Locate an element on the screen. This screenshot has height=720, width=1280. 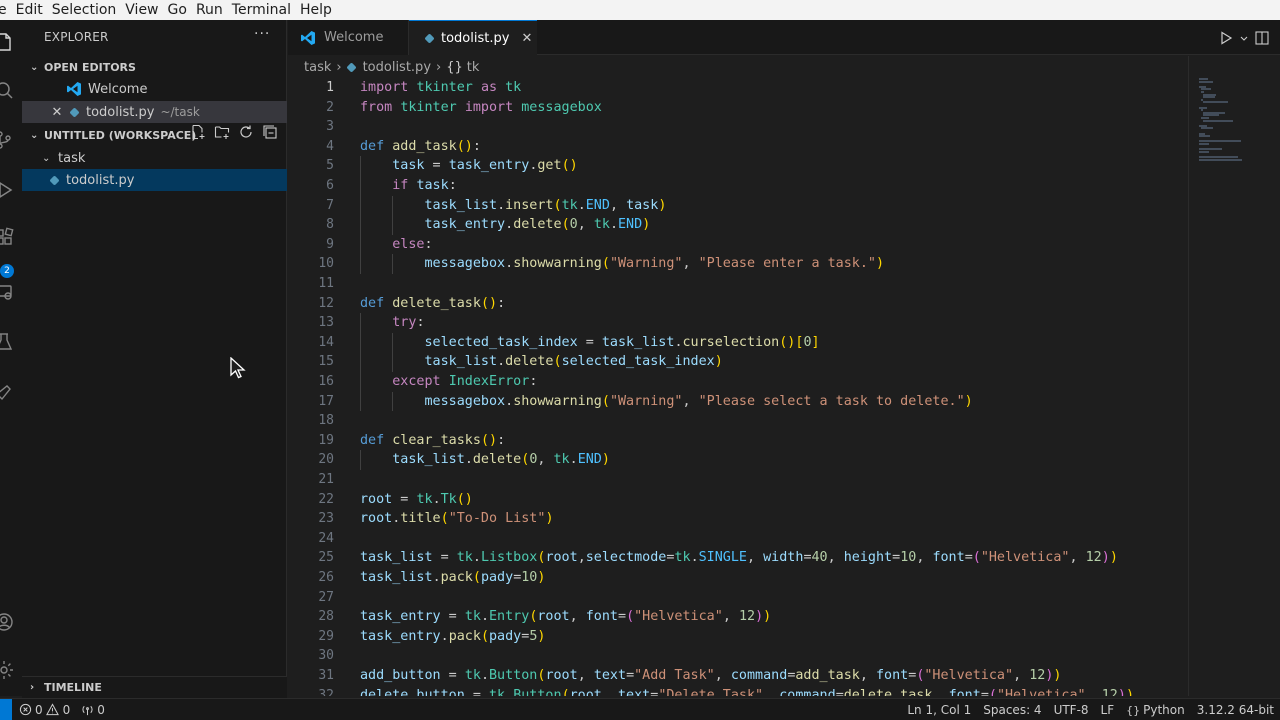
indentation: Spaces: 4 is located at coordinates (1012, 710).